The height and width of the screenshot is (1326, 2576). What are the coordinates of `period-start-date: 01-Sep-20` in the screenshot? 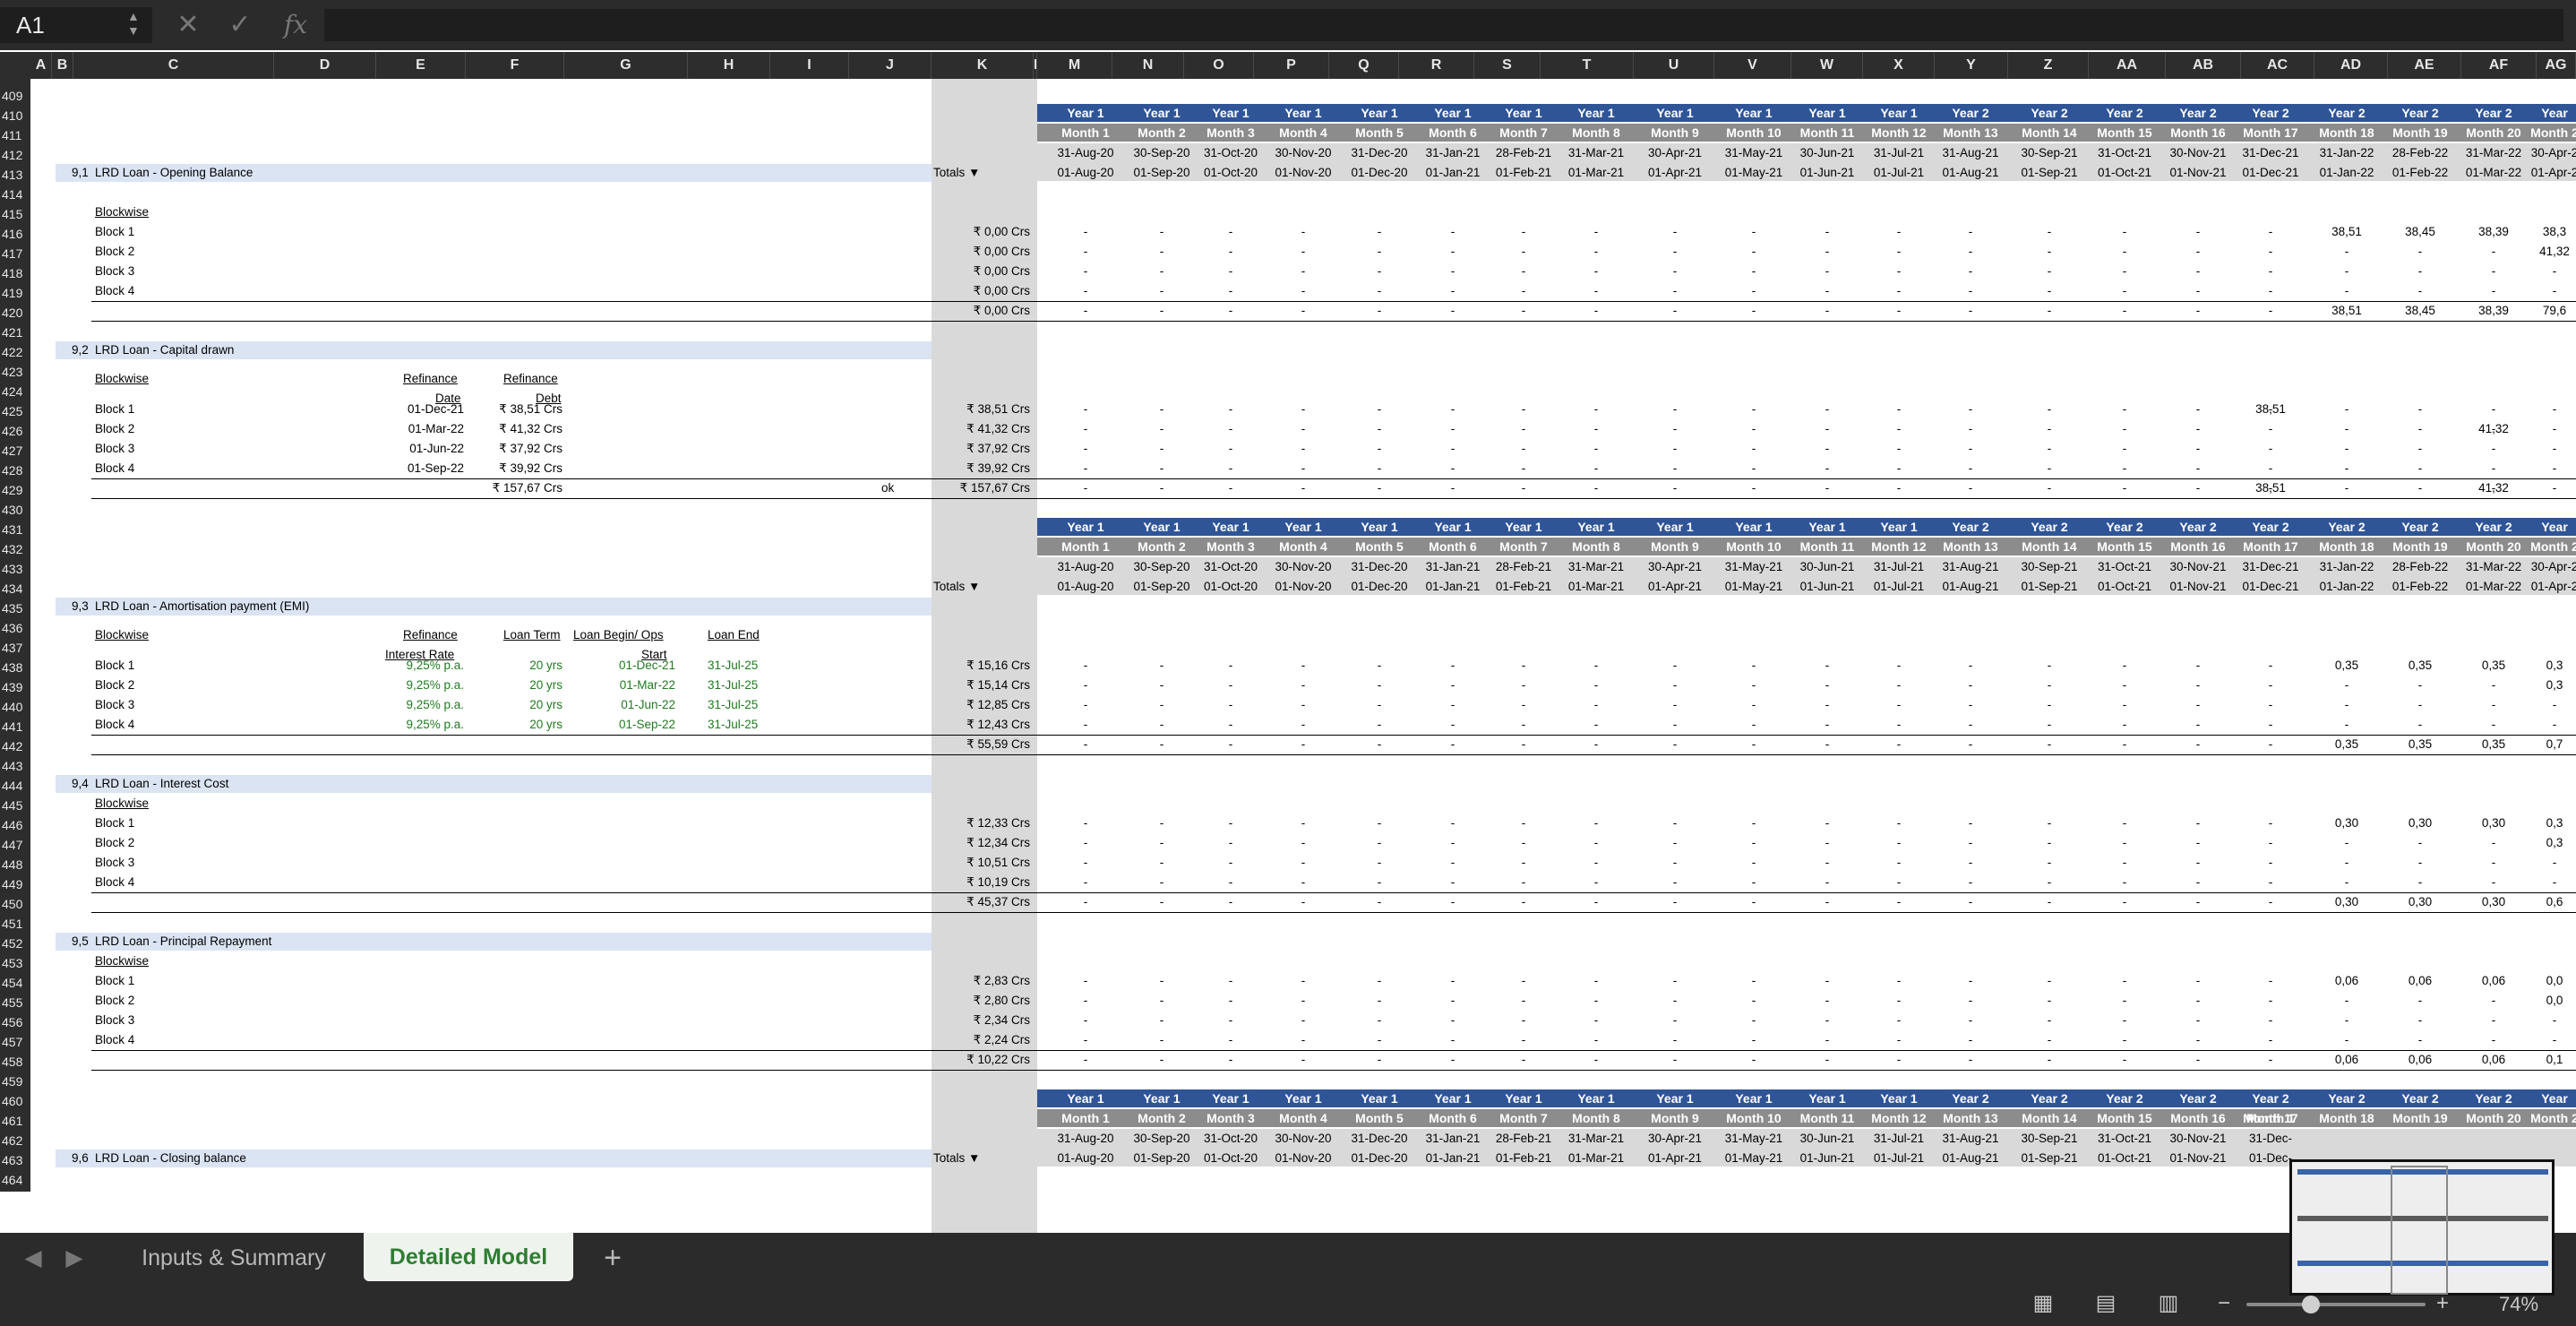 It's located at (1162, 172).